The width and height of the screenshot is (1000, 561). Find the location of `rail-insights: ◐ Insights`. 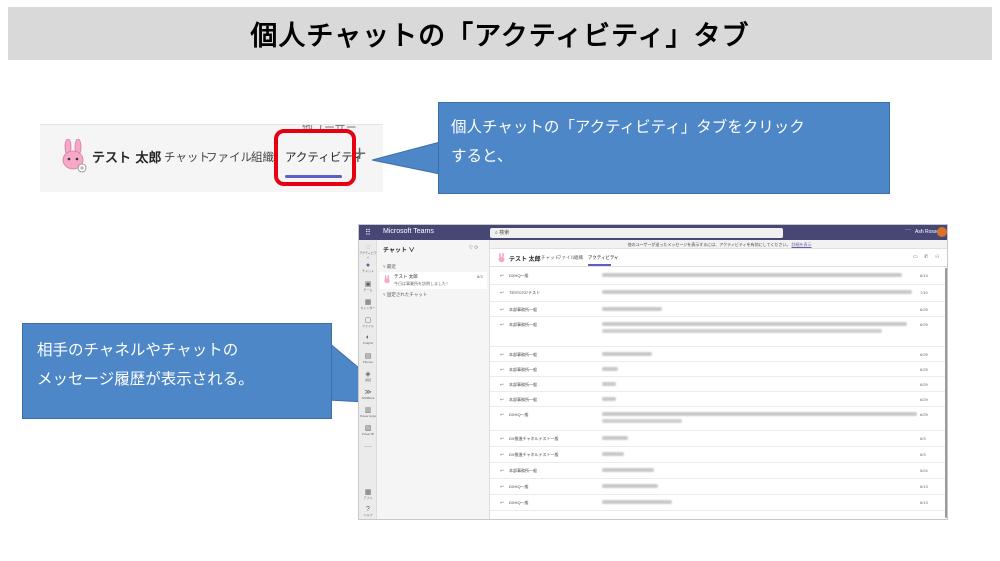

rail-insights: ◐ Insights is located at coordinates (368, 339).